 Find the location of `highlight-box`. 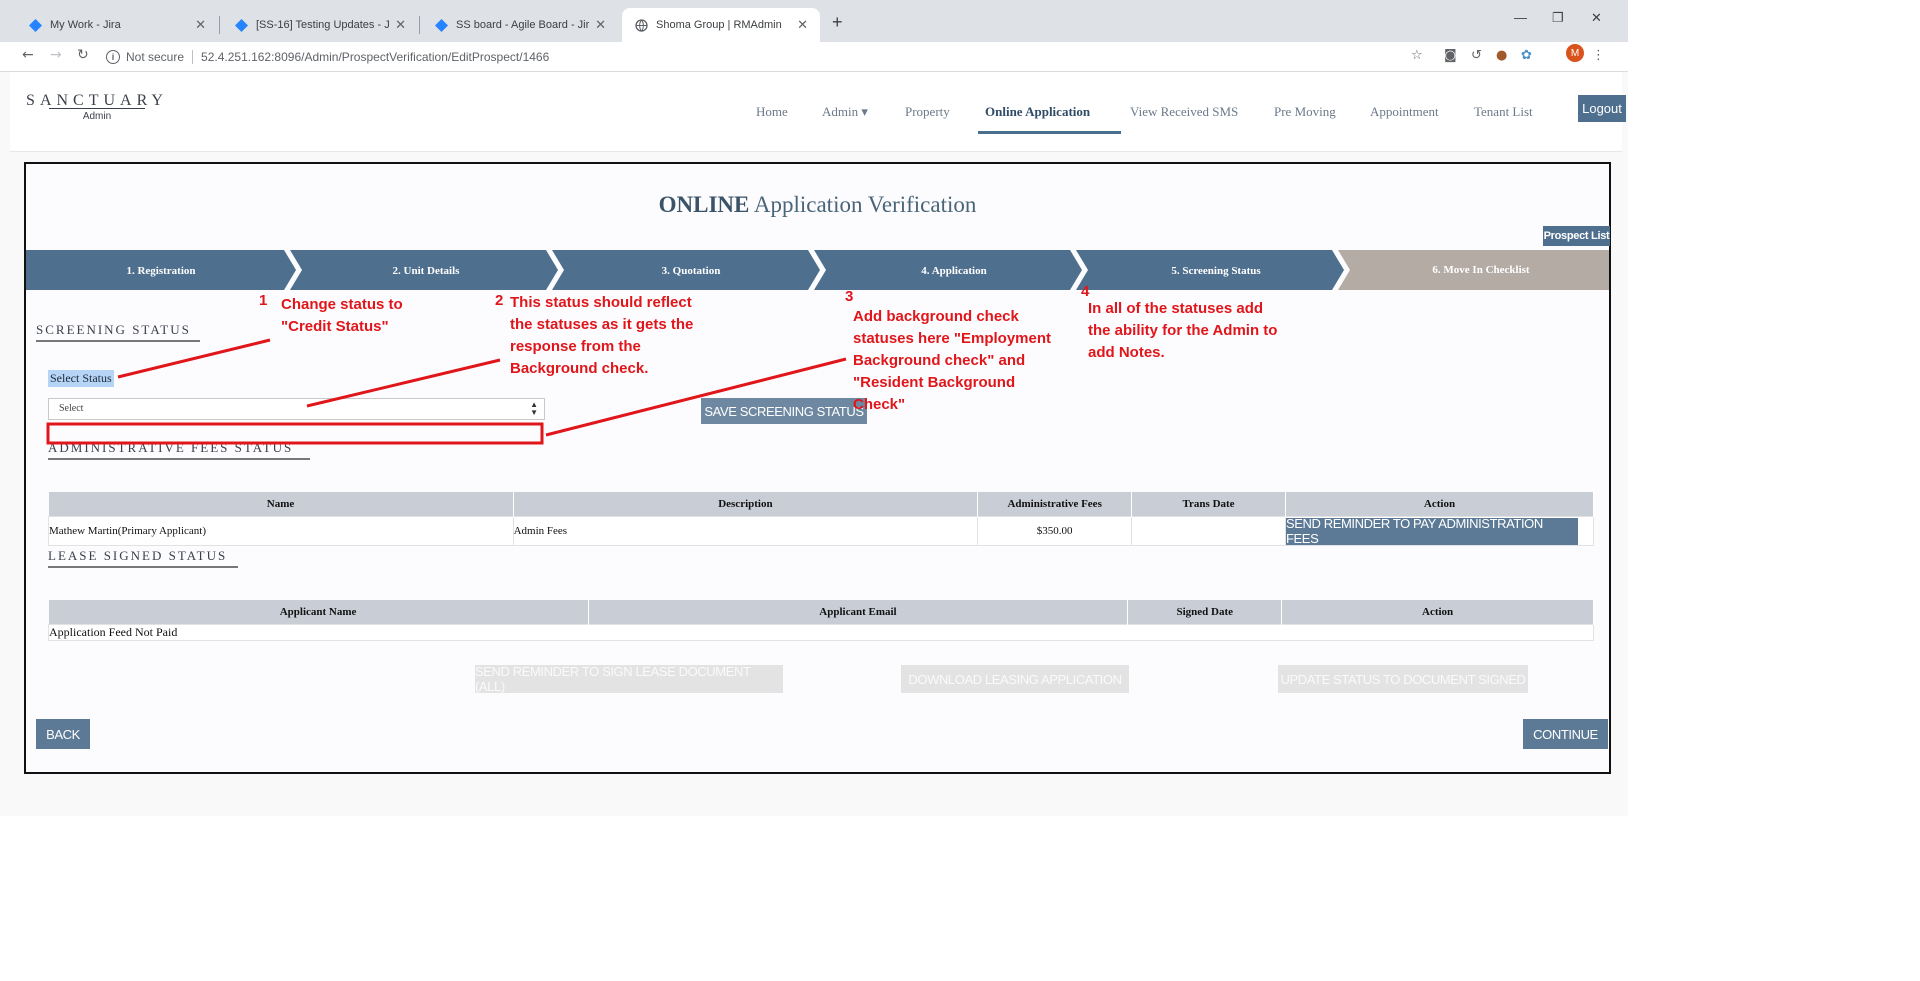

highlight-box is located at coordinates (295, 433).